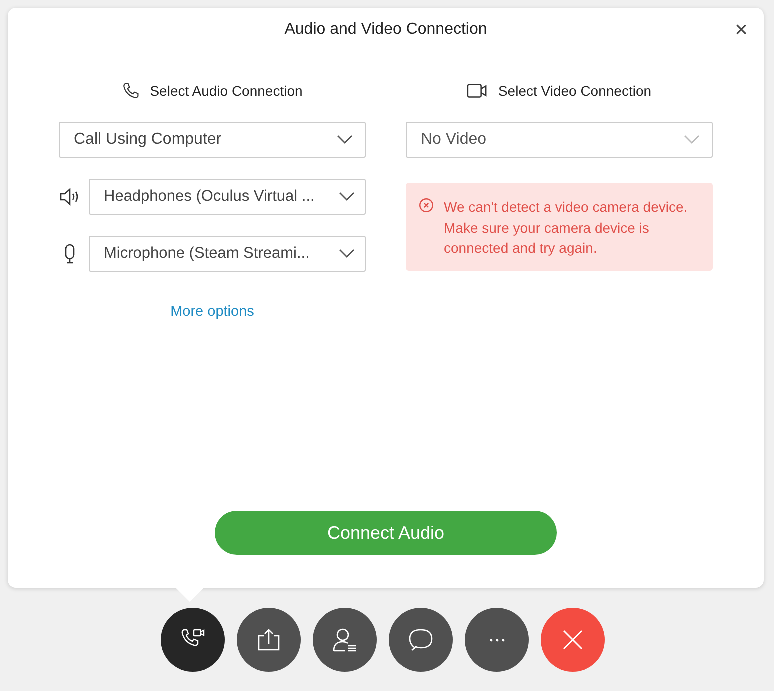  I want to click on dialog-title: Audio and Video Connection, so click(386, 30).